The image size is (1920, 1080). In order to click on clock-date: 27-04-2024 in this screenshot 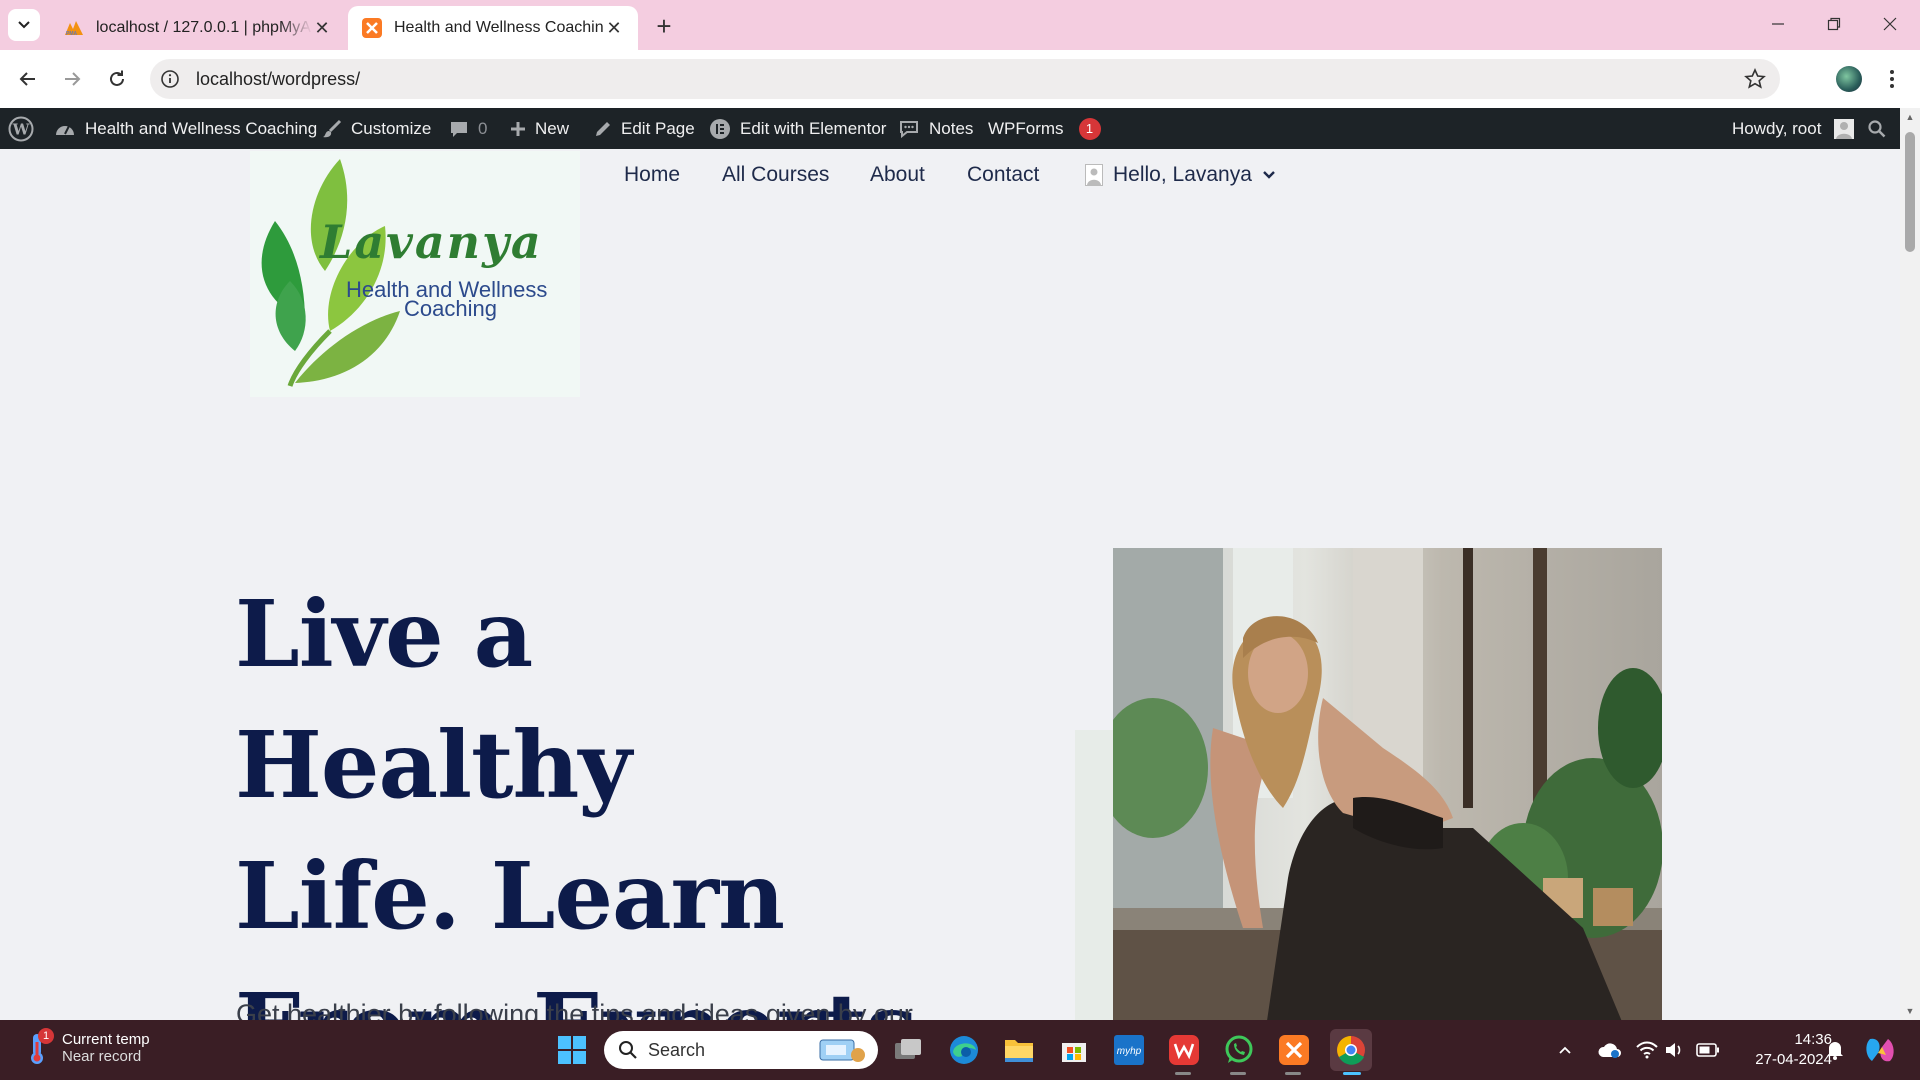, I will do `click(1793, 1059)`.